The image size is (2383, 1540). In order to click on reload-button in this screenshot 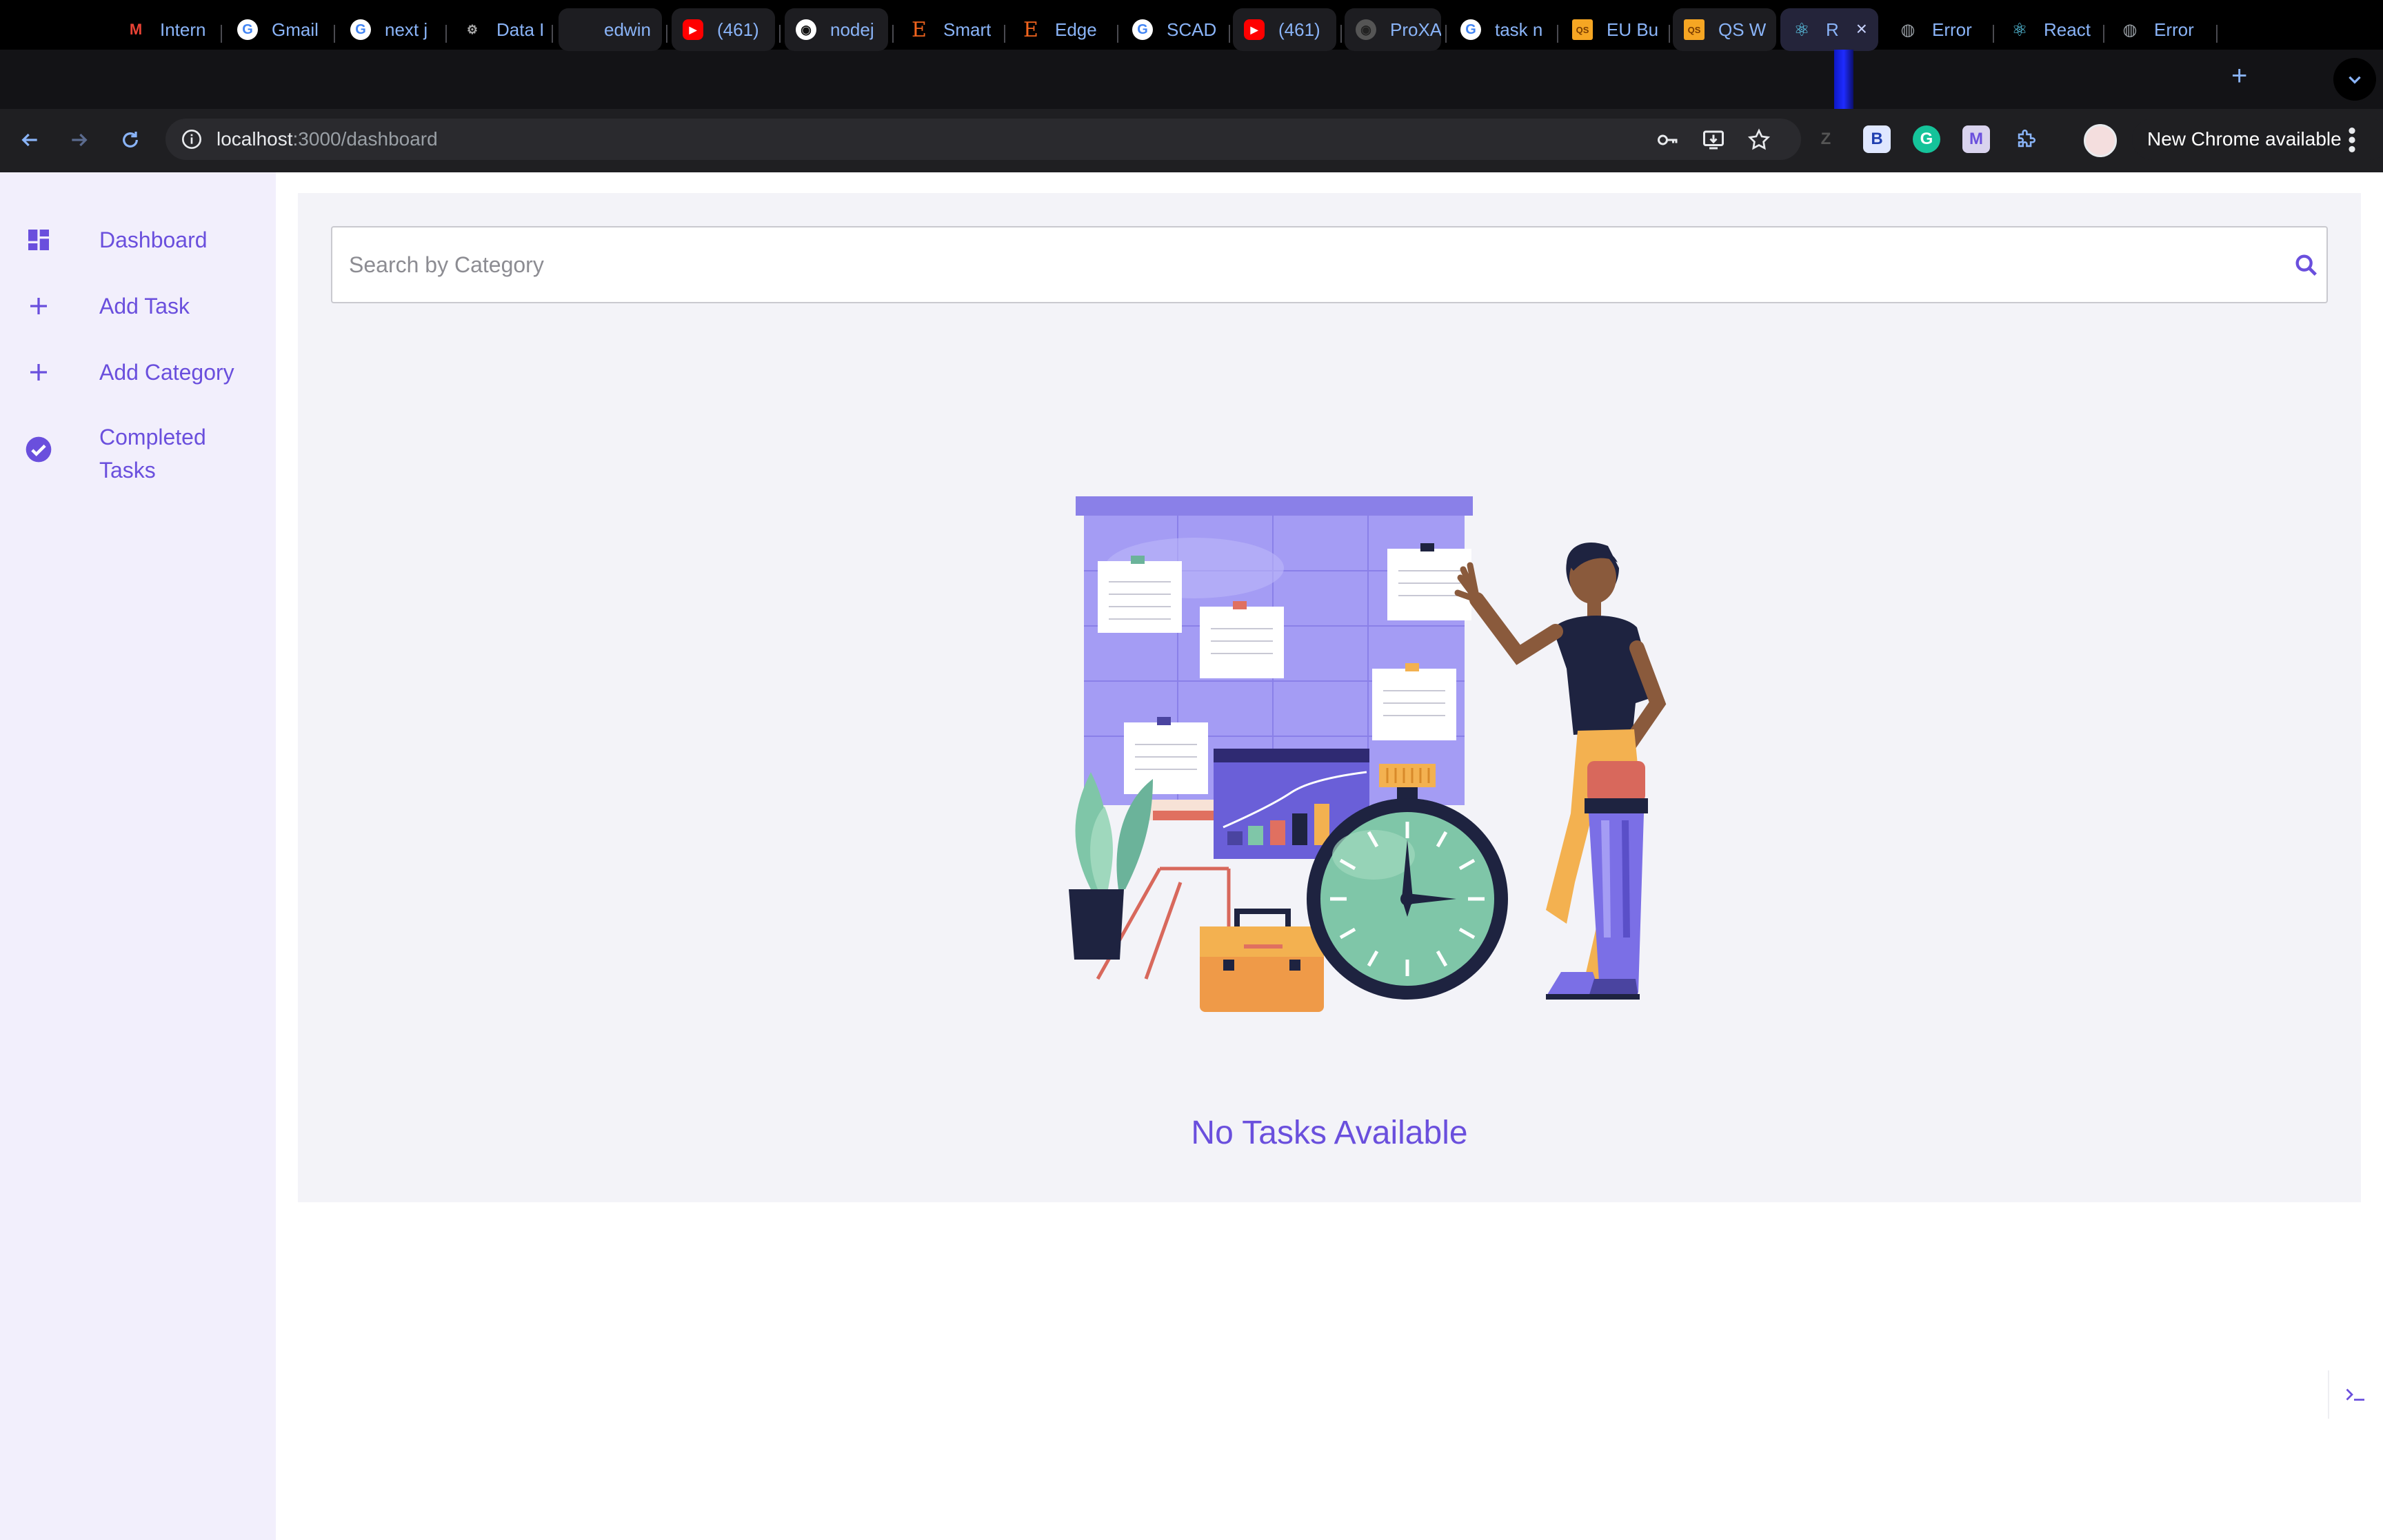, I will do `click(130, 140)`.